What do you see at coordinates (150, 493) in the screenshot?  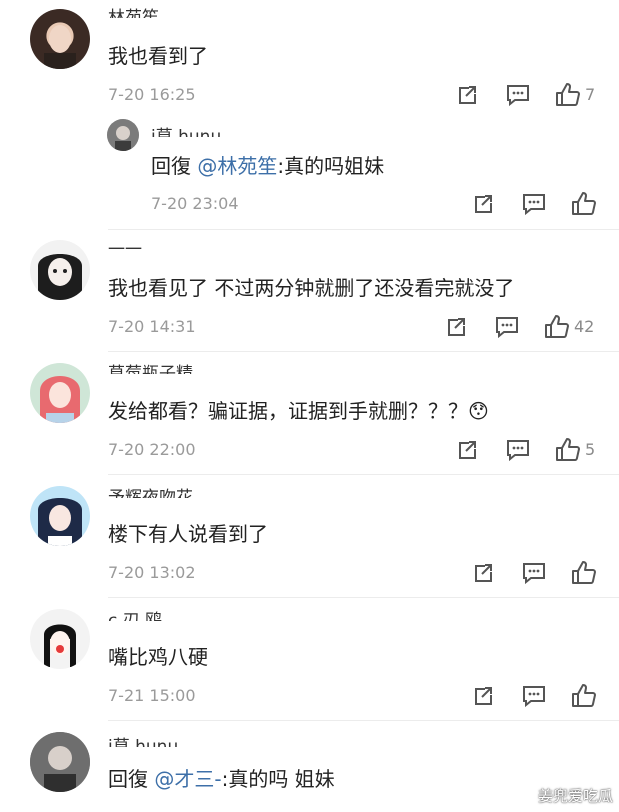 I see `username: 予辉夜吻花` at bounding box center [150, 493].